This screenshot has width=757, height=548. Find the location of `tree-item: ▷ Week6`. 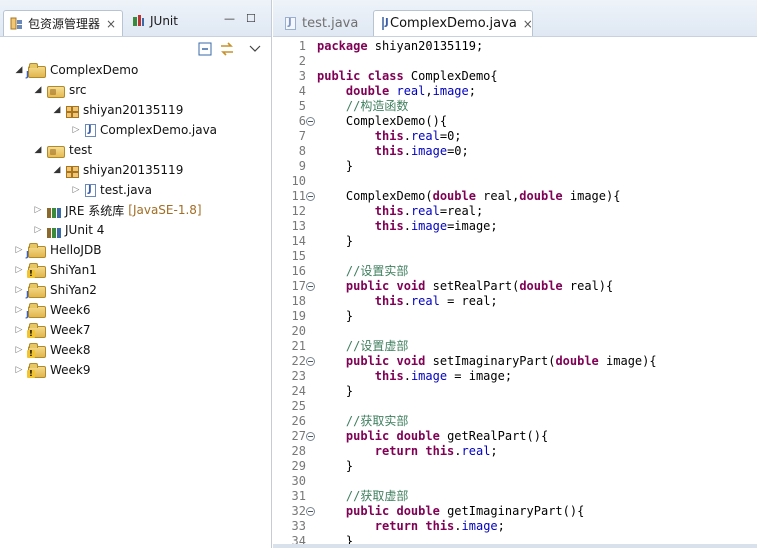

tree-item: ▷ Week6 is located at coordinates (52, 310).